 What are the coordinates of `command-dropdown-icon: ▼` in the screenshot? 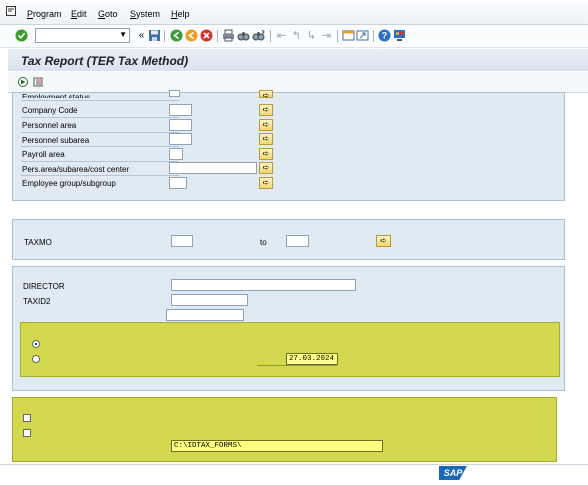 It's located at (123, 34).